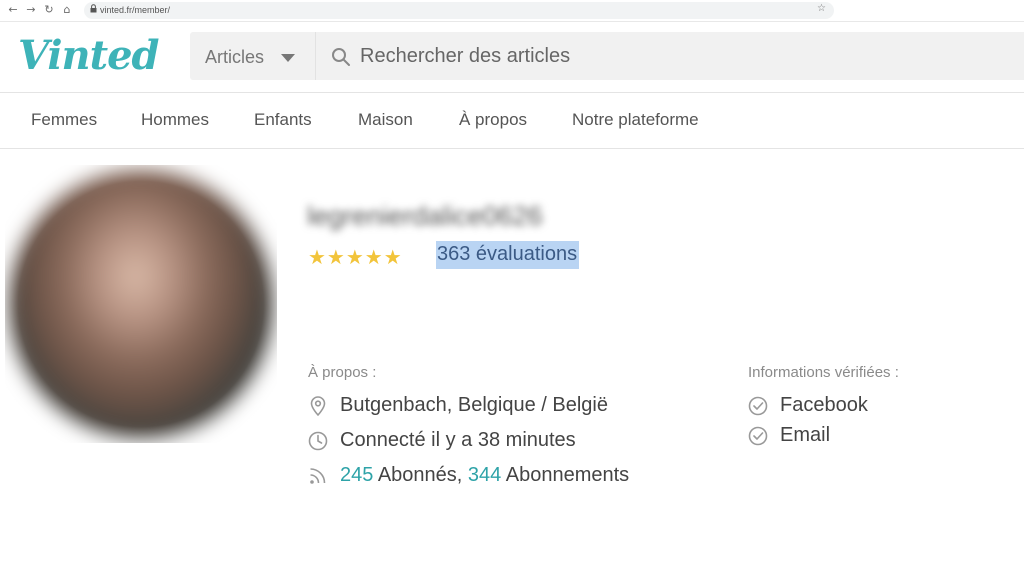 This screenshot has height=584, width=1024. What do you see at coordinates (64, 120) in the screenshot?
I see `nav-item-femmes: Femmes` at bounding box center [64, 120].